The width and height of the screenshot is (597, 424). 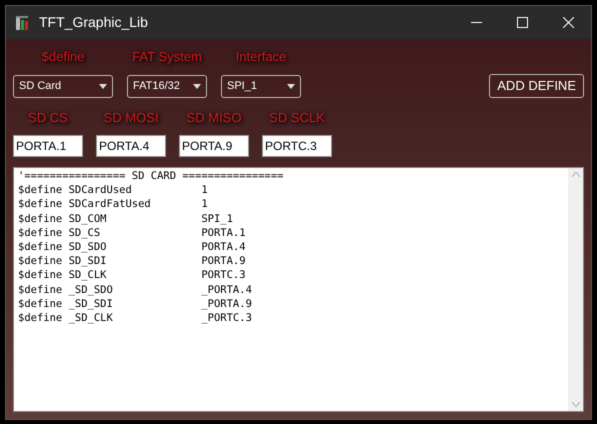 I want to click on code-line: $define SDCardFatUsed 1, so click(x=113, y=204).